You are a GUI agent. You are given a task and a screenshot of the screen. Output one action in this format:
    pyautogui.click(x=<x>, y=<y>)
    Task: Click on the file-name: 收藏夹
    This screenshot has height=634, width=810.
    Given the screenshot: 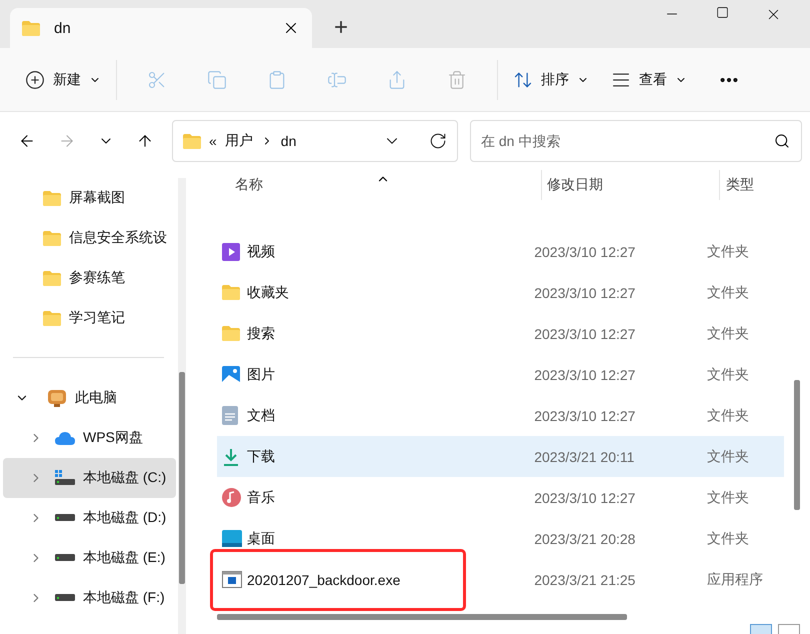 What is the action you would take?
    pyautogui.click(x=268, y=293)
    